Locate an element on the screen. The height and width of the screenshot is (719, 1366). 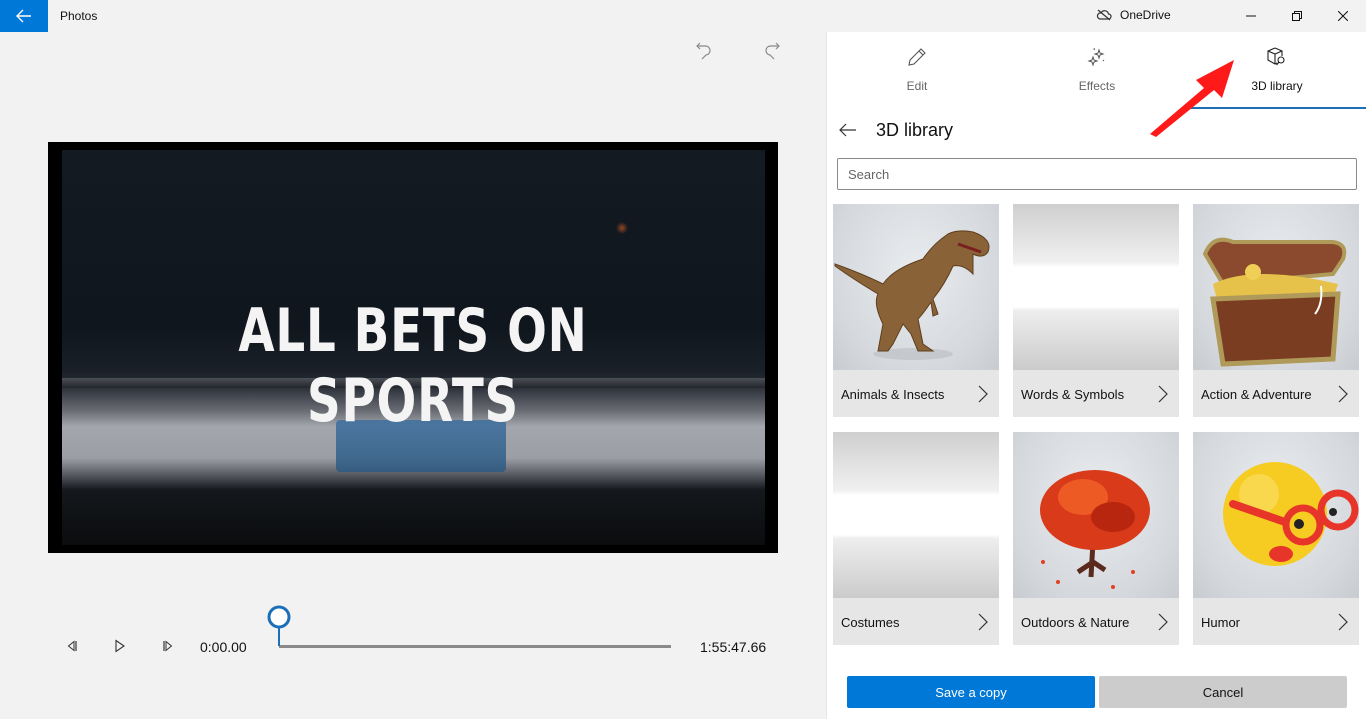
save-copy-button: Save a copy is located at coordinates (971, 692).